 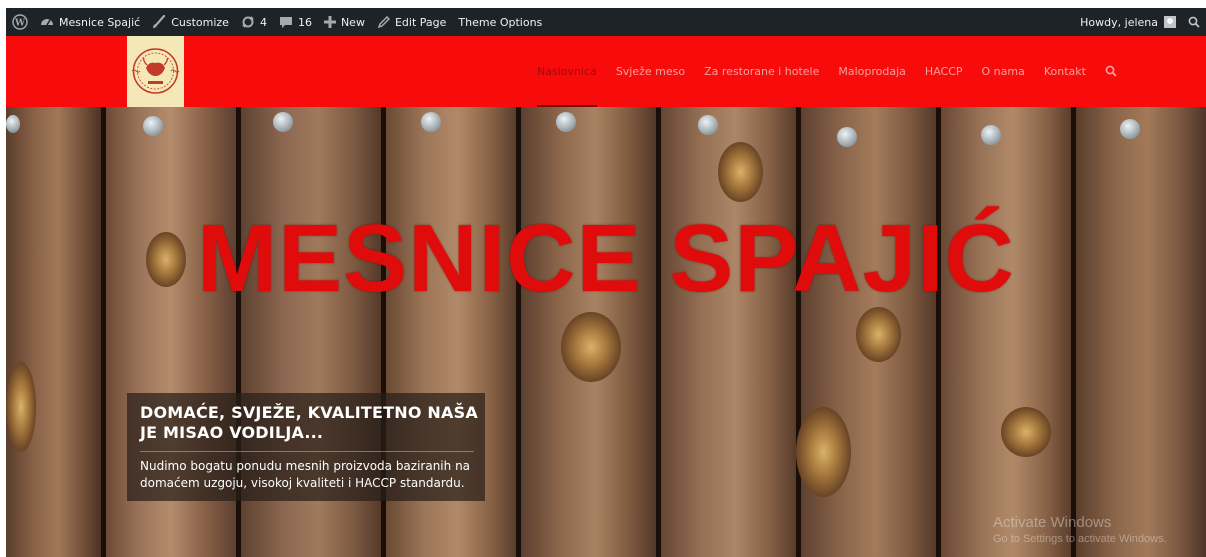 I want to click on updates-count: 4, so click(x=263, y=22).